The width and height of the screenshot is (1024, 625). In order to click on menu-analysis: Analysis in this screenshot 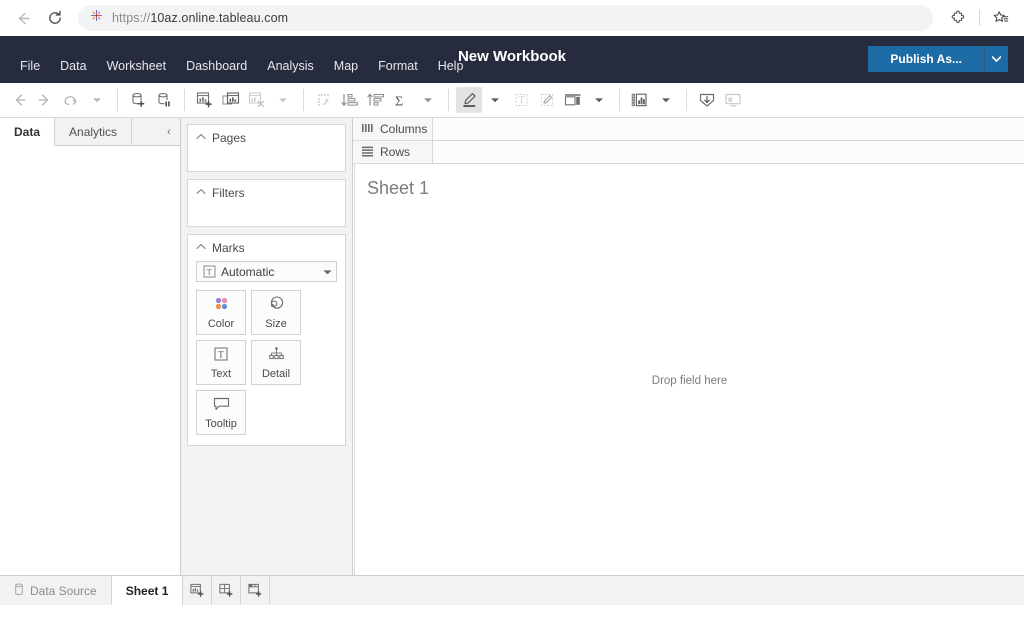, I will do `click(290, 66)`.